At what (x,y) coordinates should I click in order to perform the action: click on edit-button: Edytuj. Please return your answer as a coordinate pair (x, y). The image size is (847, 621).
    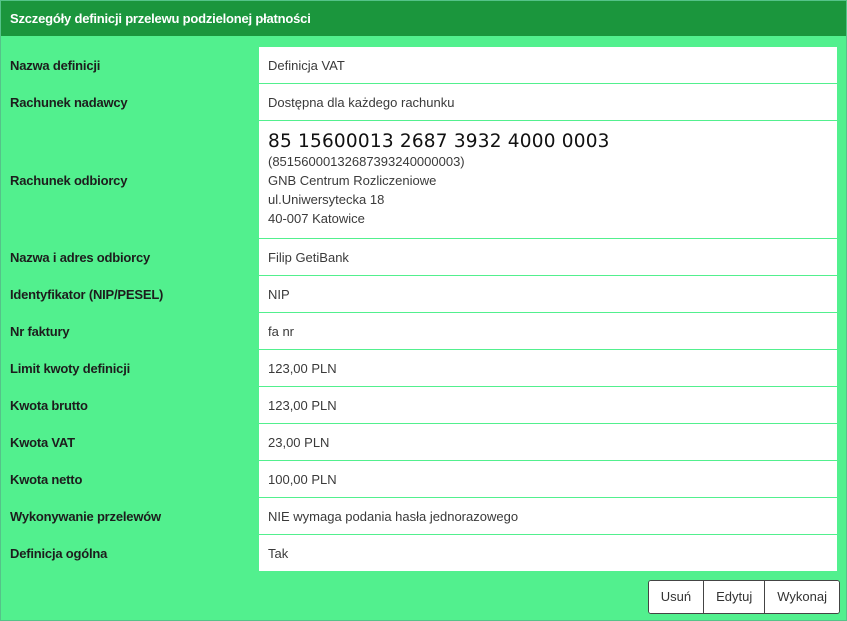
    Looking at the image, I should click on (734, 597).